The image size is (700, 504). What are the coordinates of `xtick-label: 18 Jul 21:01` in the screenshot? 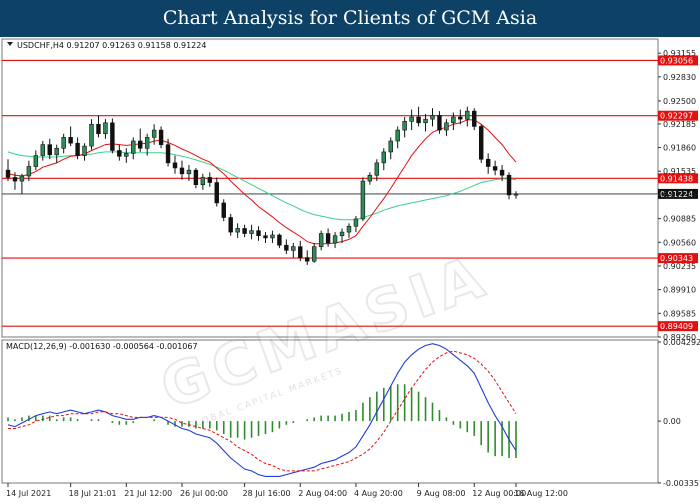 It's located at (93, 493).